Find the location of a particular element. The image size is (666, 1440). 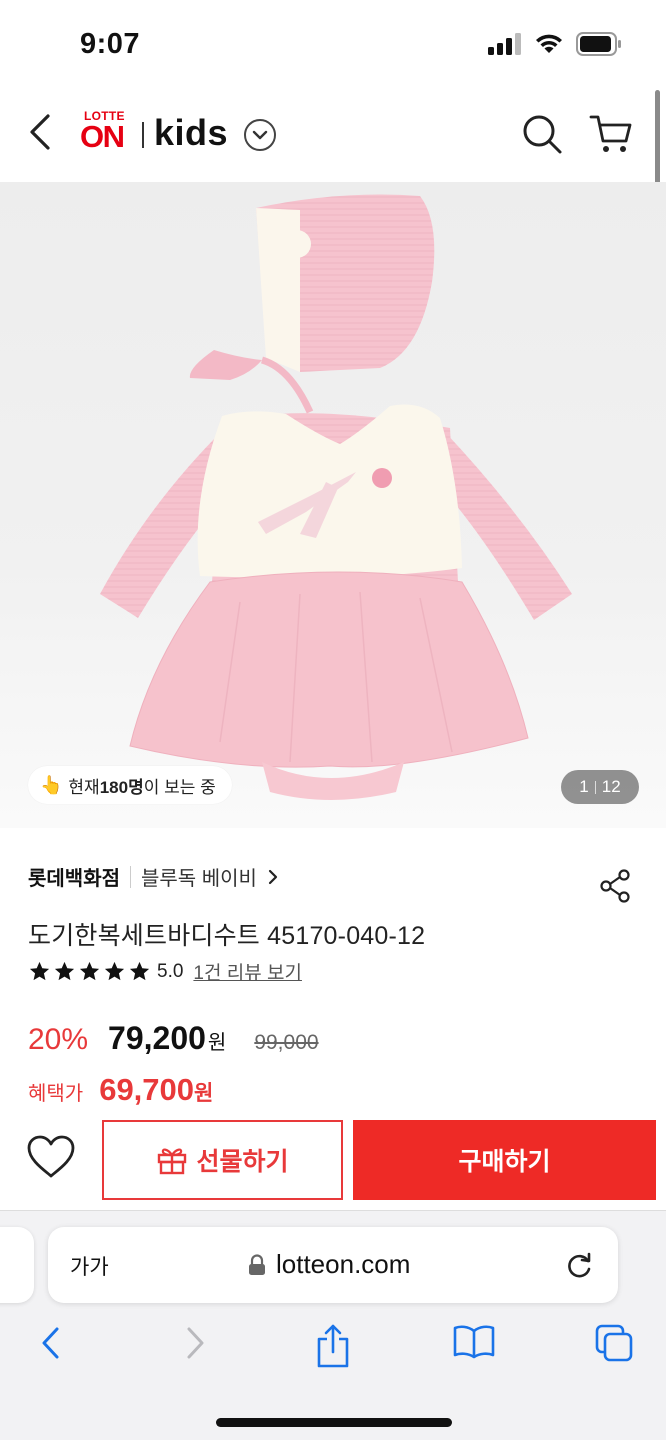

buy-button: 구매하기 is located at coordinates (504, 1160).